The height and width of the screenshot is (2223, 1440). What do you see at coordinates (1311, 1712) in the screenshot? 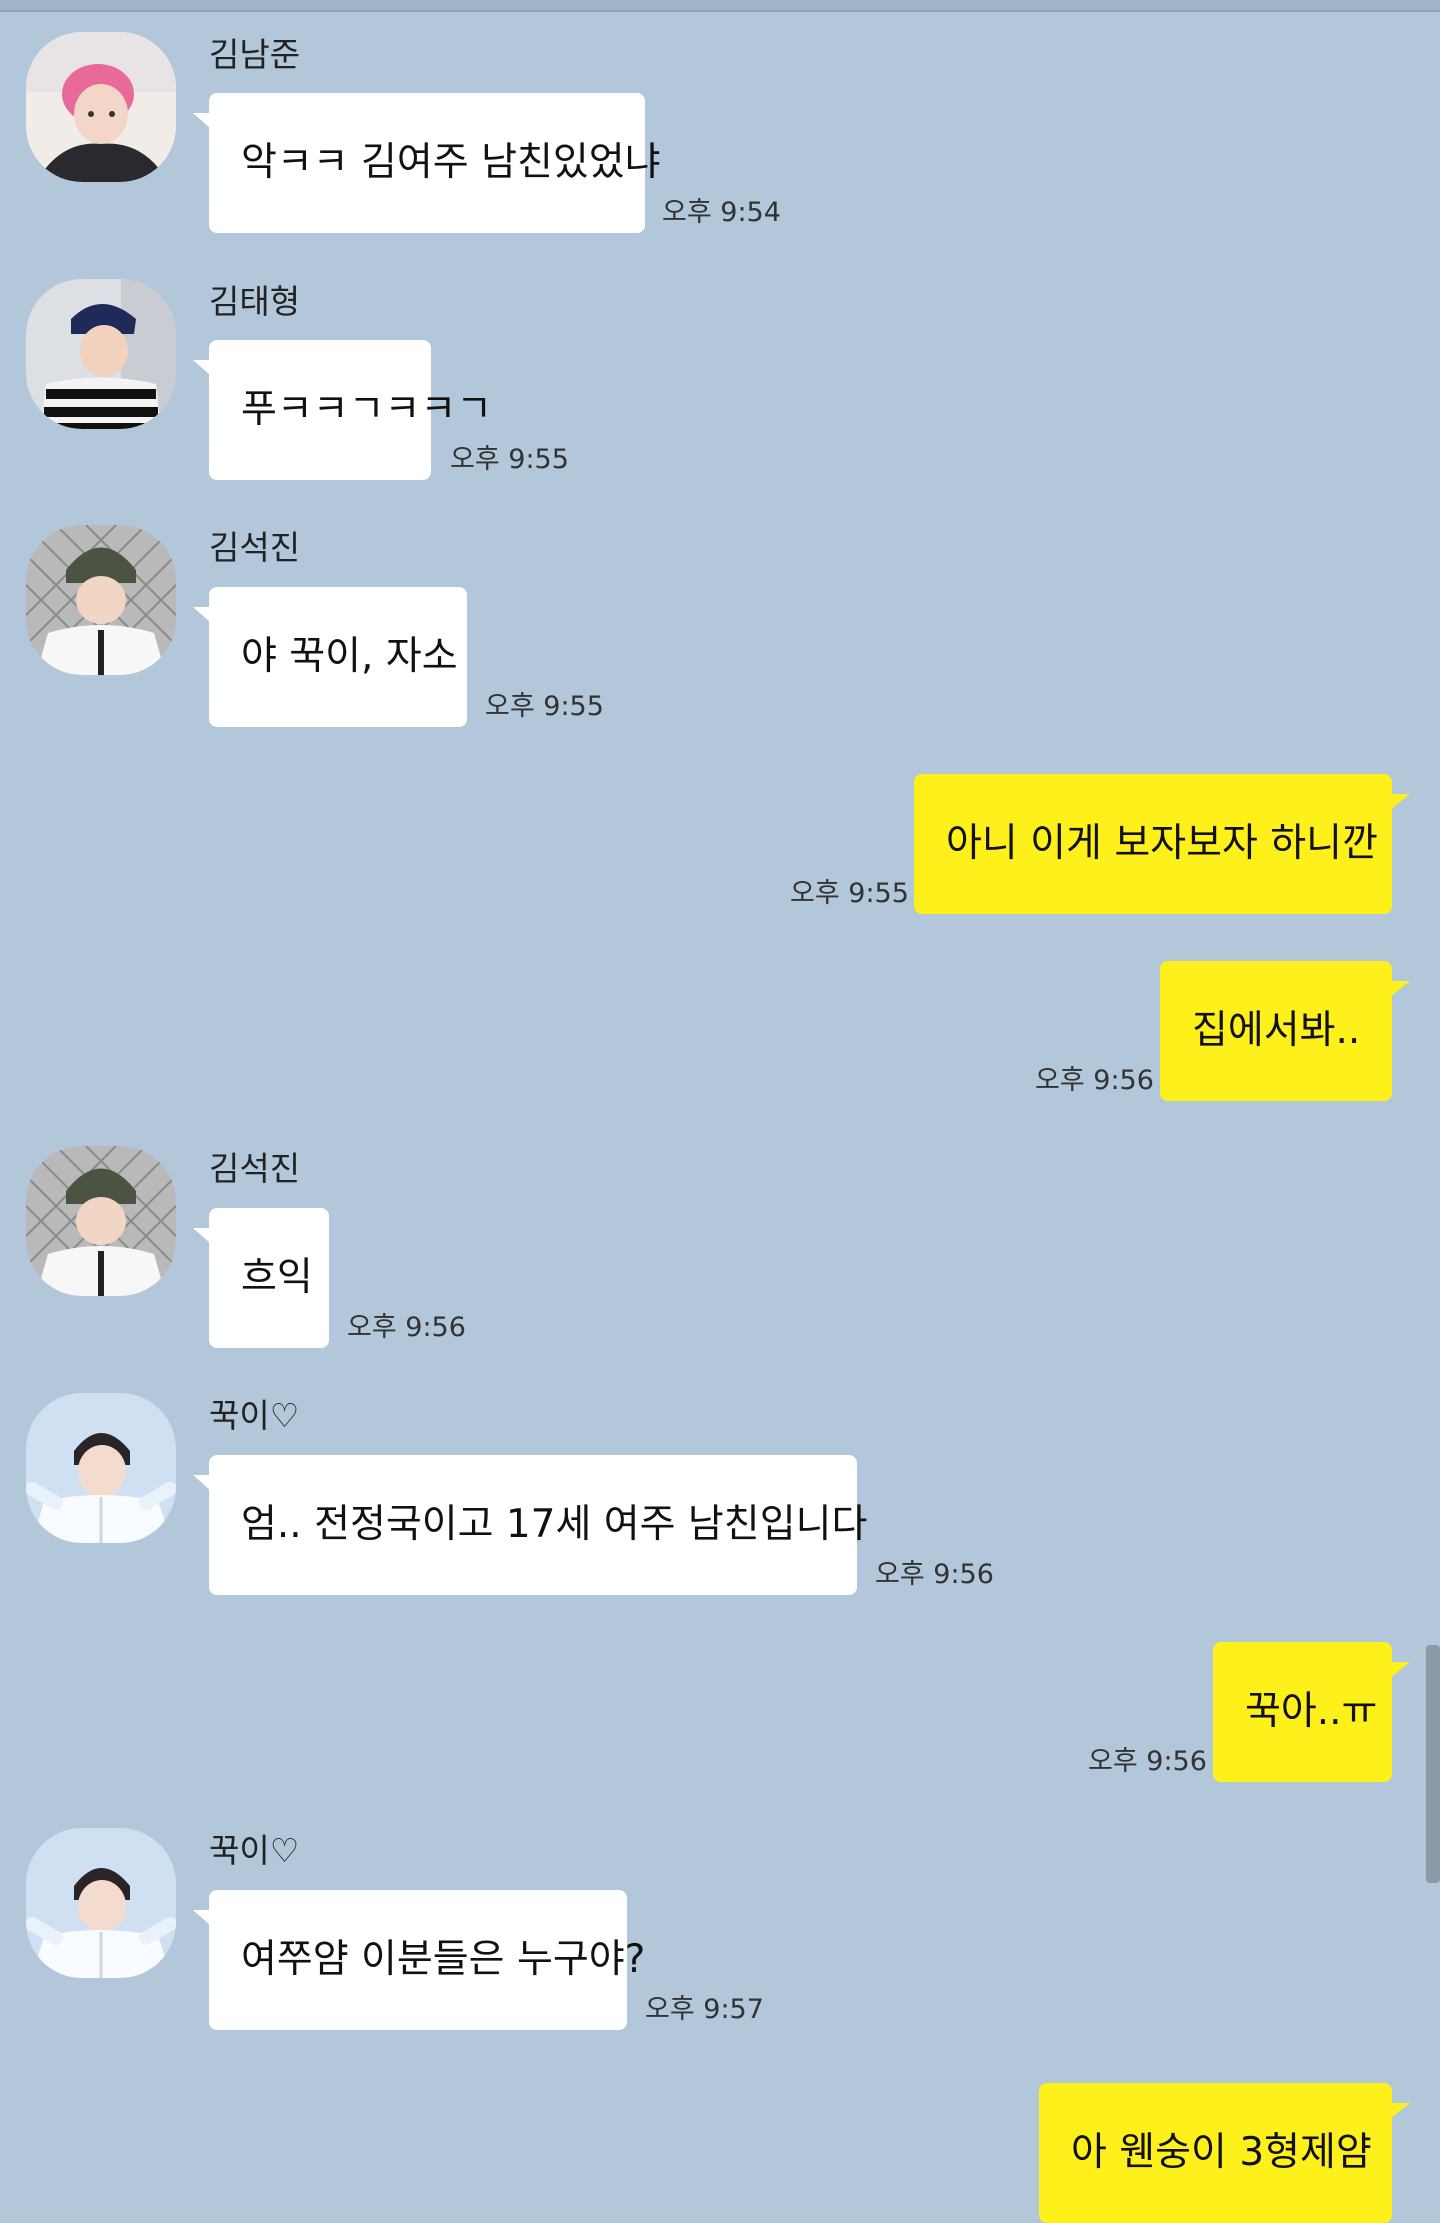
I see `message-bubble: 꾹아..ㅠ` at bounding box center [1311, 1712].